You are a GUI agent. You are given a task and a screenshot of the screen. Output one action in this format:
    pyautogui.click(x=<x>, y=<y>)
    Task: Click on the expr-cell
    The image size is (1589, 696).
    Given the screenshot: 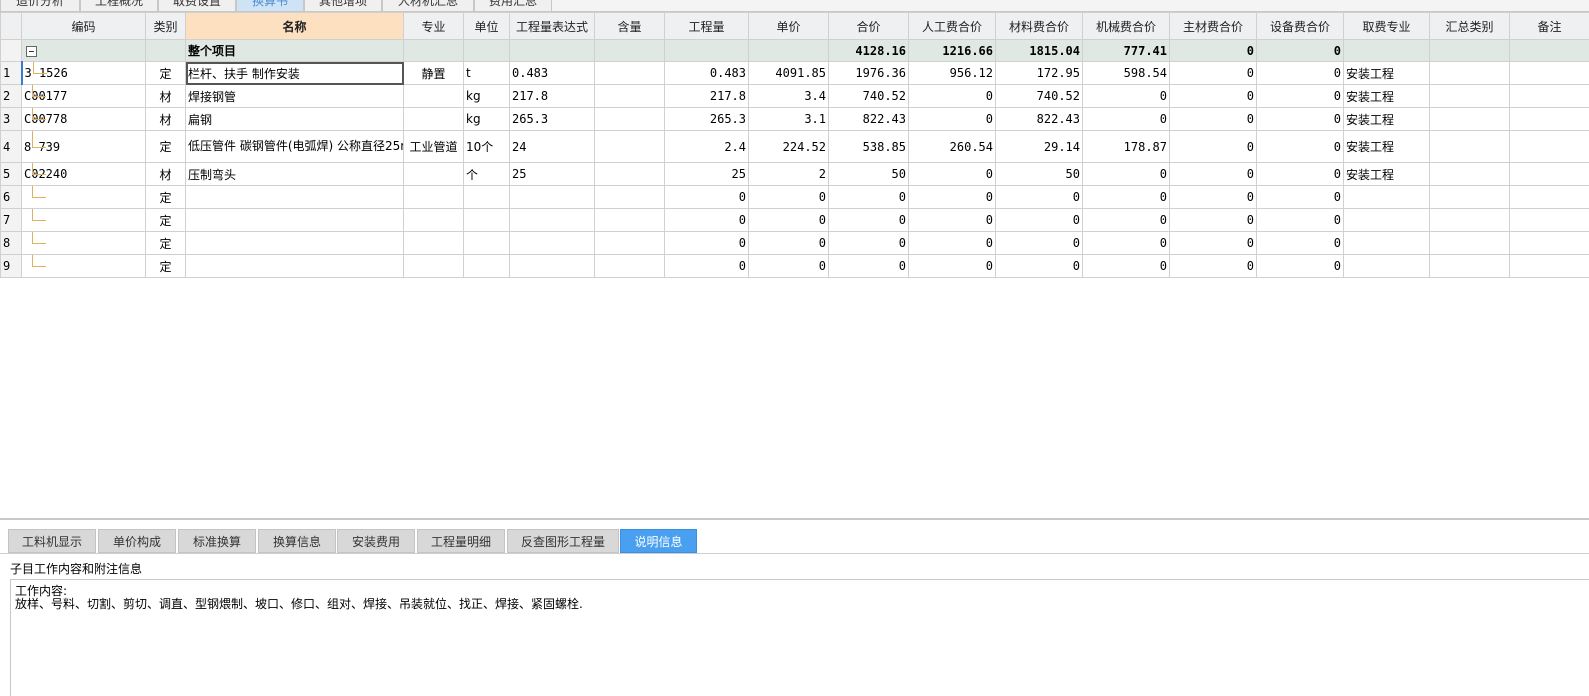 What is the action you would take?
    pyautogui.click(x=552, y=197)
    